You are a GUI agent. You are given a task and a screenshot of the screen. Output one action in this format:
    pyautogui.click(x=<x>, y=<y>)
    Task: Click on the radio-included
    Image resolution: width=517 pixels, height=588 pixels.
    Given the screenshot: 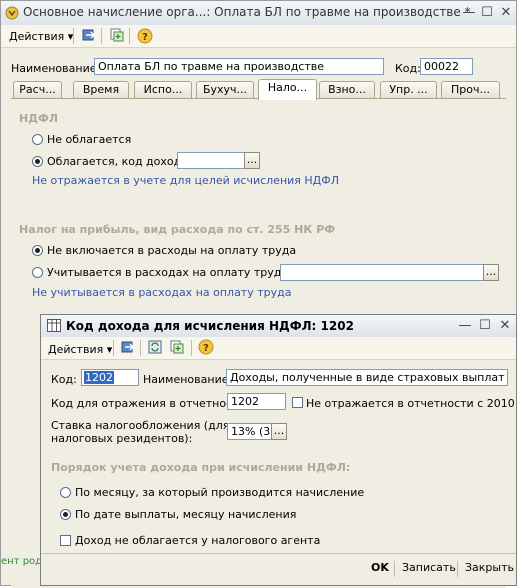 What is the action you would take?
    pyautogui.click(x=37, y=272)
    